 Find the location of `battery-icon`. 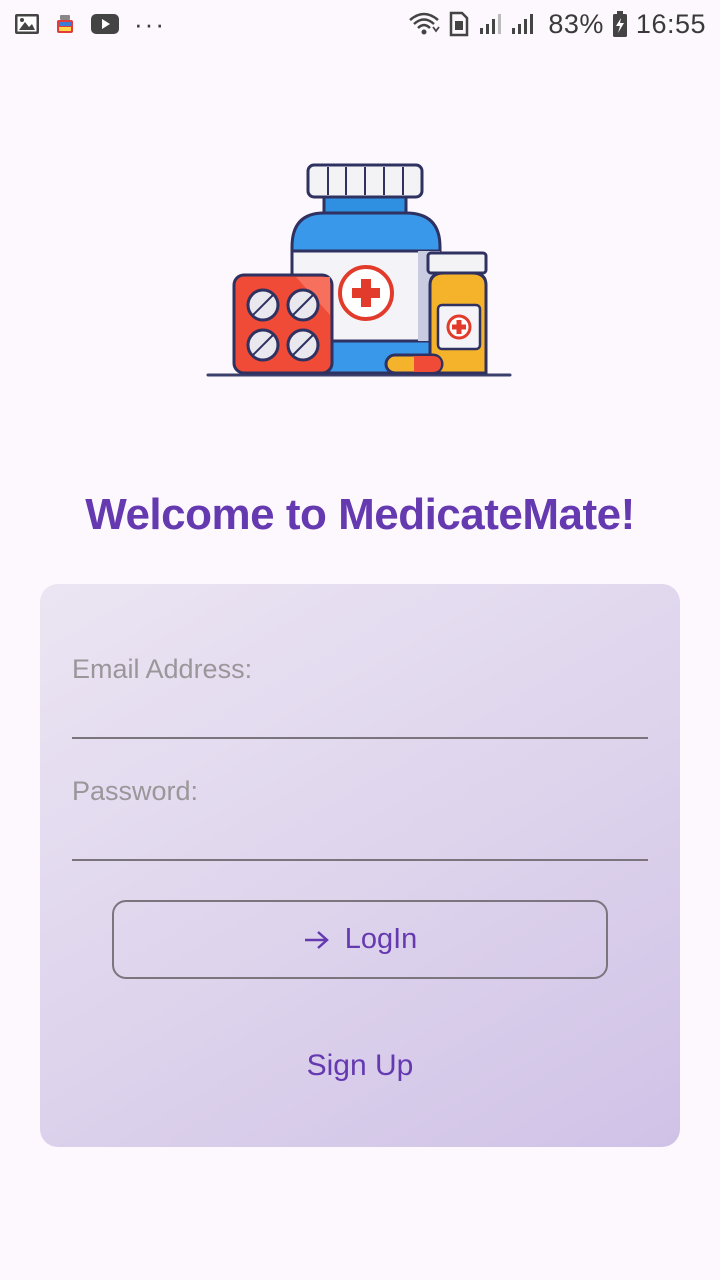

battery-icon is located at coordinates (620, 24).